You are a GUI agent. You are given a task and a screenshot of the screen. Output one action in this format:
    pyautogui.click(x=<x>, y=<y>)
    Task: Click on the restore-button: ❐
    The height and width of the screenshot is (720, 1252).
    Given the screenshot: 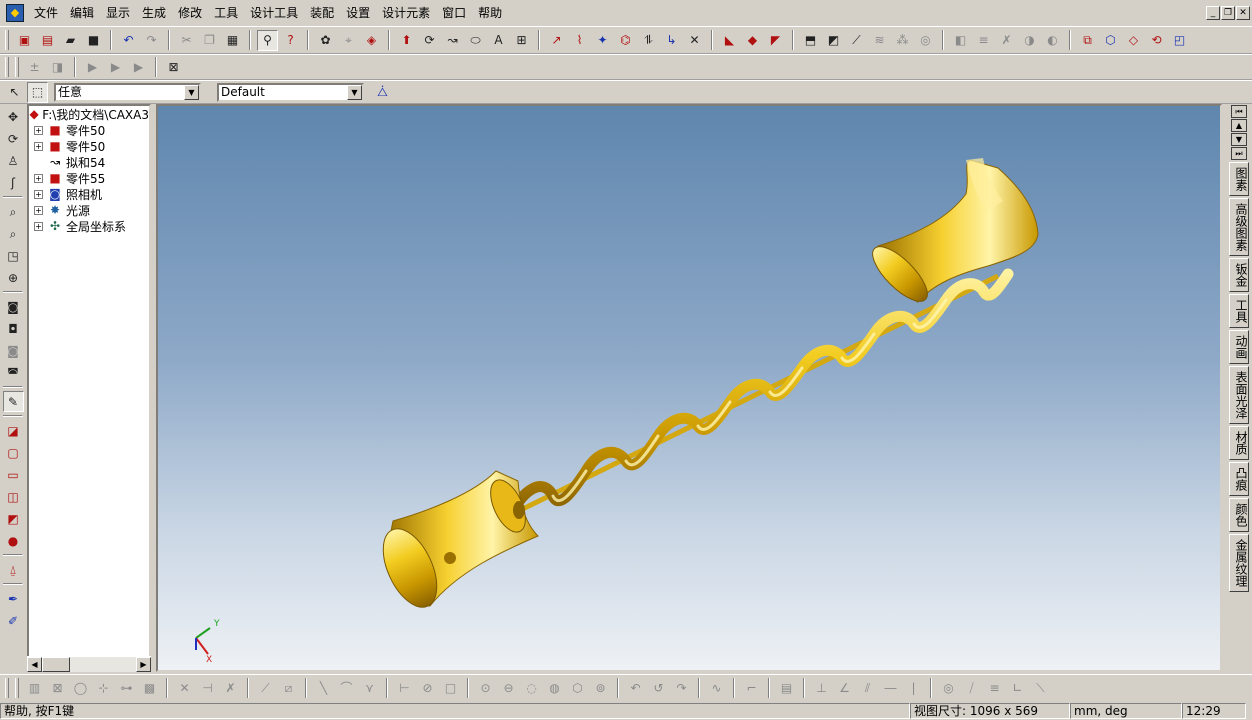 What is the action you would take?
    pyautogui.click(x=1228, y=13)
    